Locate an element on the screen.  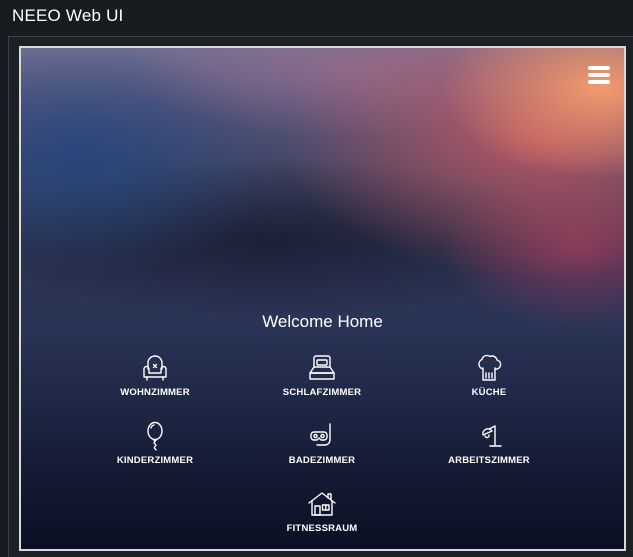
desk-lamp-icon is located at coordinates (492, 436).